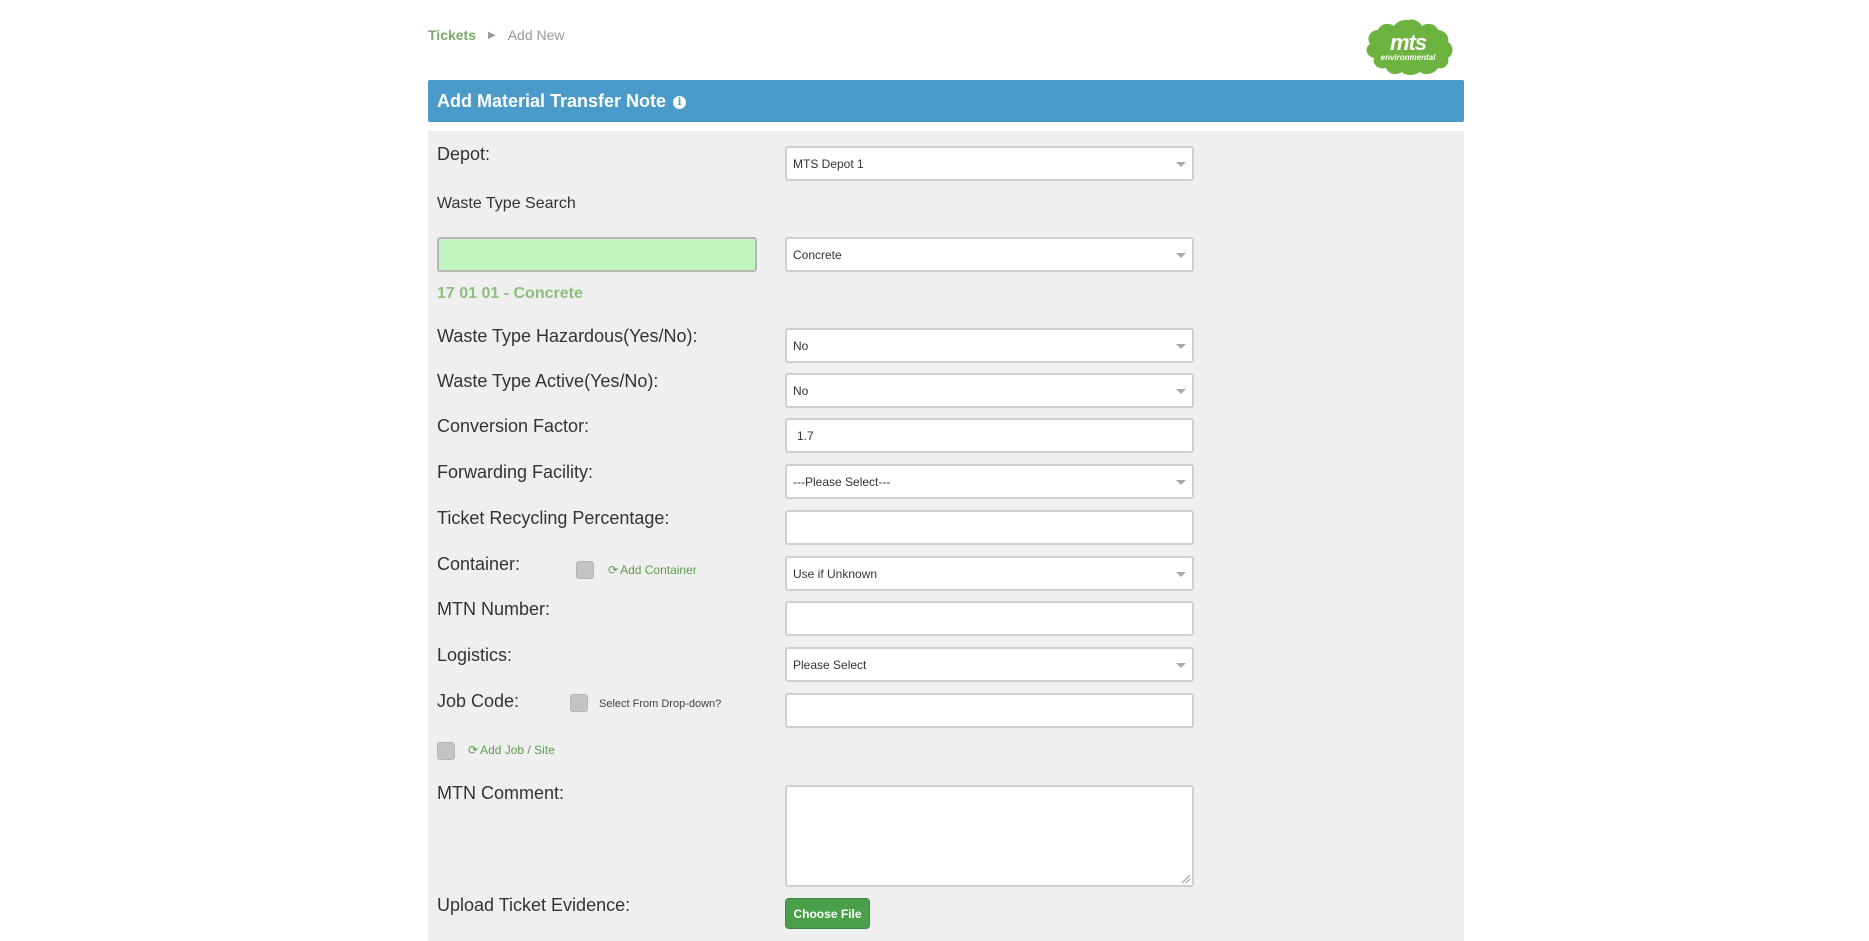  What do you see at coordinates (464, 154) in the screenshot?
I see `depot-label: Depot:` at bounding box center [464, 154].